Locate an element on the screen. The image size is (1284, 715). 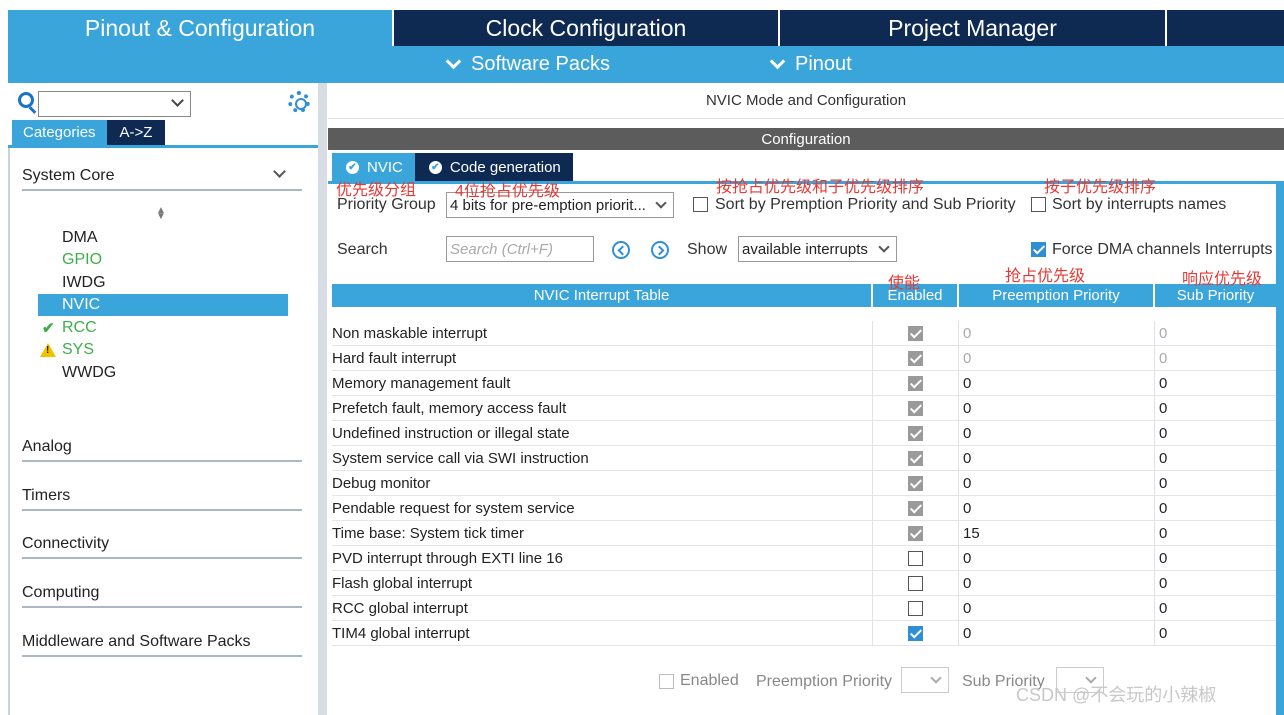
group-connectivity: Connectivity is located at coordinates (191, 545).